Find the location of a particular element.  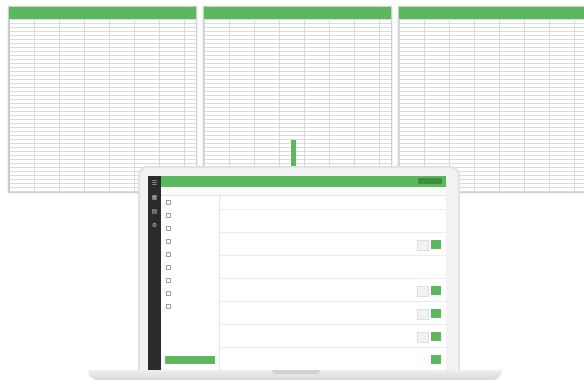

menu-icon: ☰ is located at coordinates (155, 184).